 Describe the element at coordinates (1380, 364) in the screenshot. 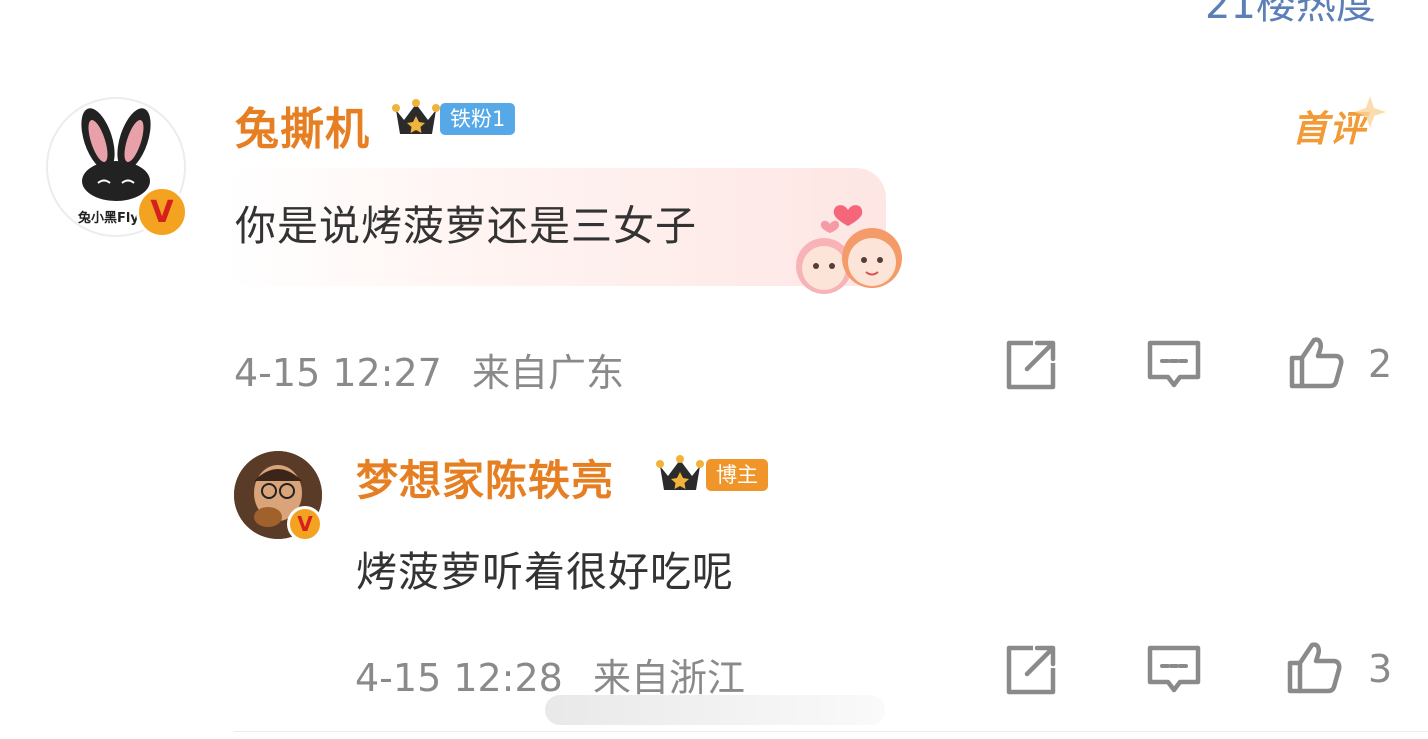

I see `like-count: 2` at that location.